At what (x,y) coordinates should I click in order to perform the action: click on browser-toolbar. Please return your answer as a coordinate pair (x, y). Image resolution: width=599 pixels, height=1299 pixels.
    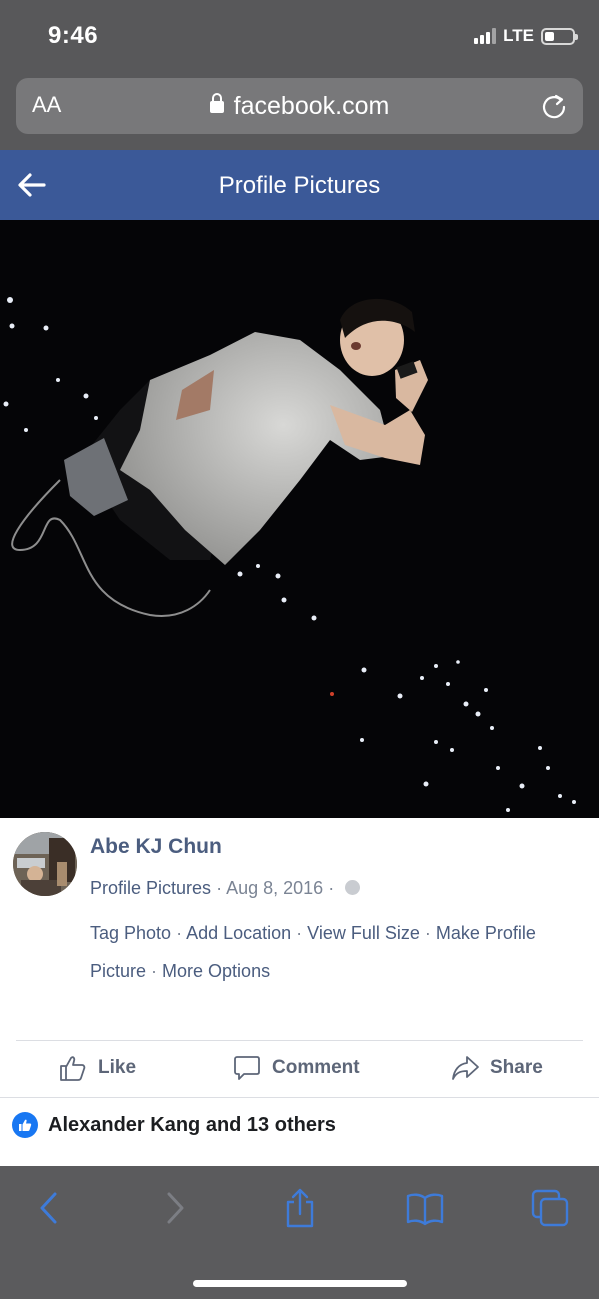
    Looking at the image, I should click on (299, 1232).